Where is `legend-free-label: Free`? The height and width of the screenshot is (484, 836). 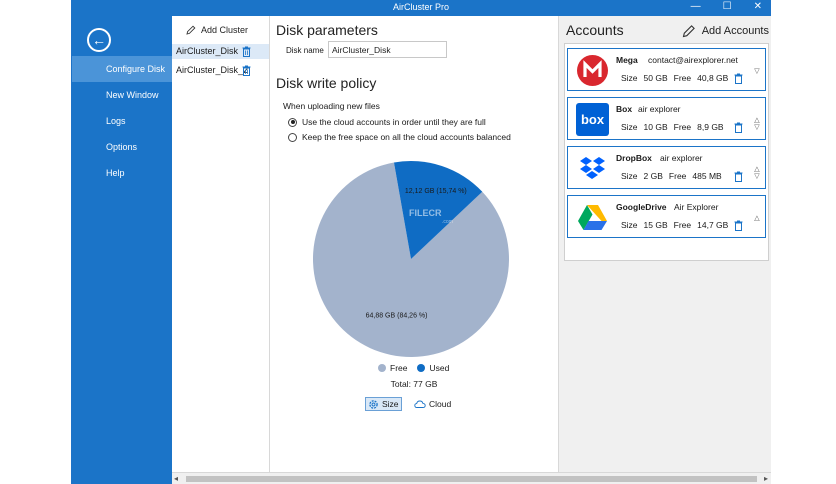 legend-free-label: Free is located at coordinates (399, 368).